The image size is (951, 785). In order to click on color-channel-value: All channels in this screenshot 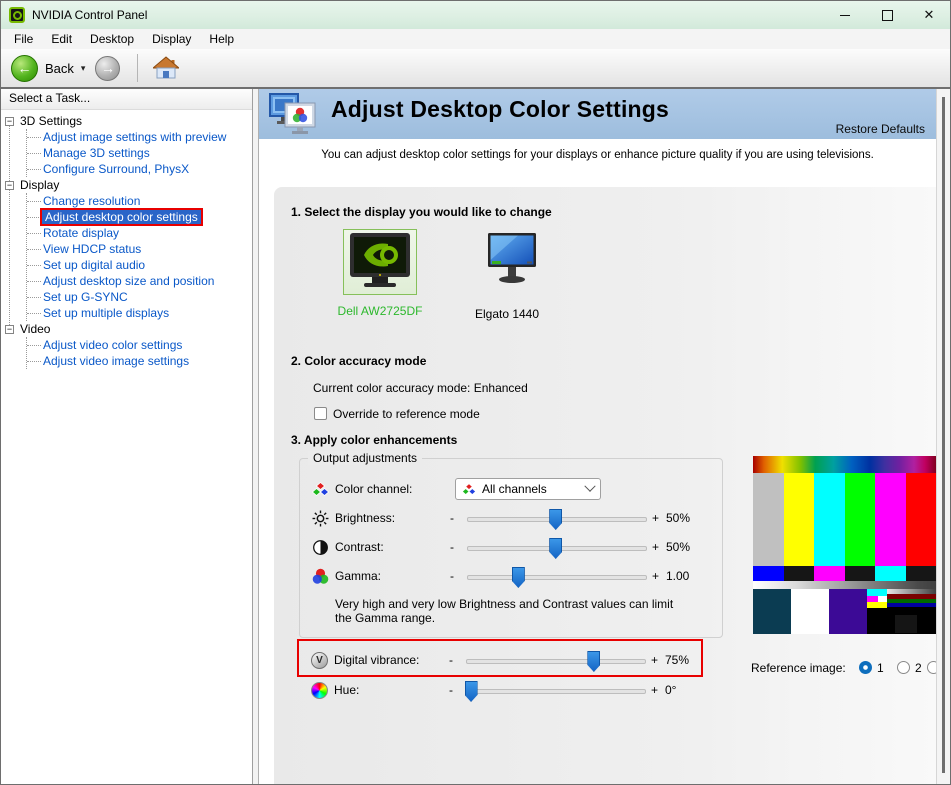, I will do `click(514, 489)`.